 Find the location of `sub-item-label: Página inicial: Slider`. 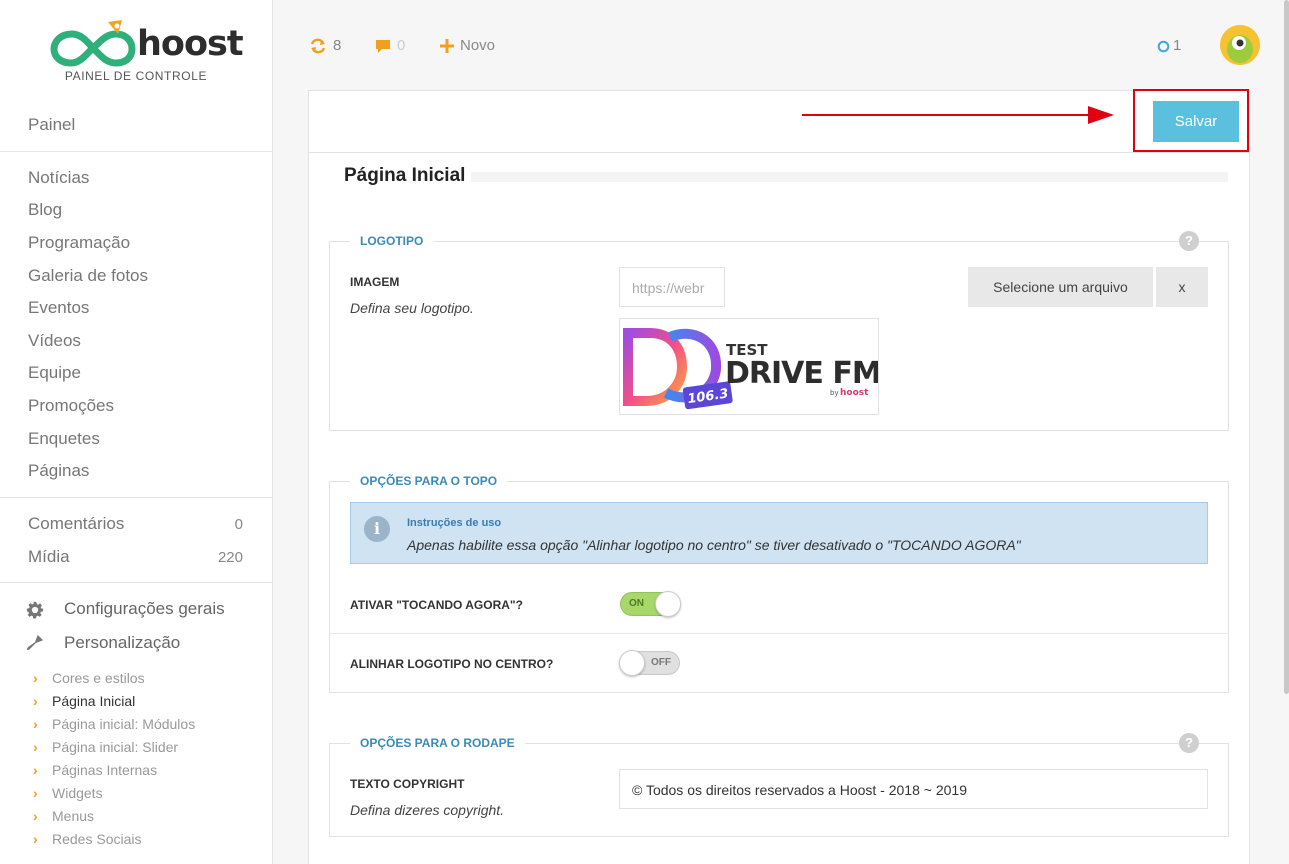

sub-item-label: Página inicial: Slider is located at coordinates (115, 747).